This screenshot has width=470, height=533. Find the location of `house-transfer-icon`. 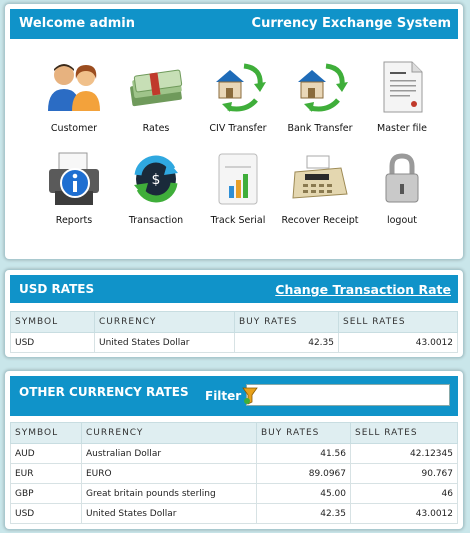

house-transfer-icon is located at coordinates (238, 87).